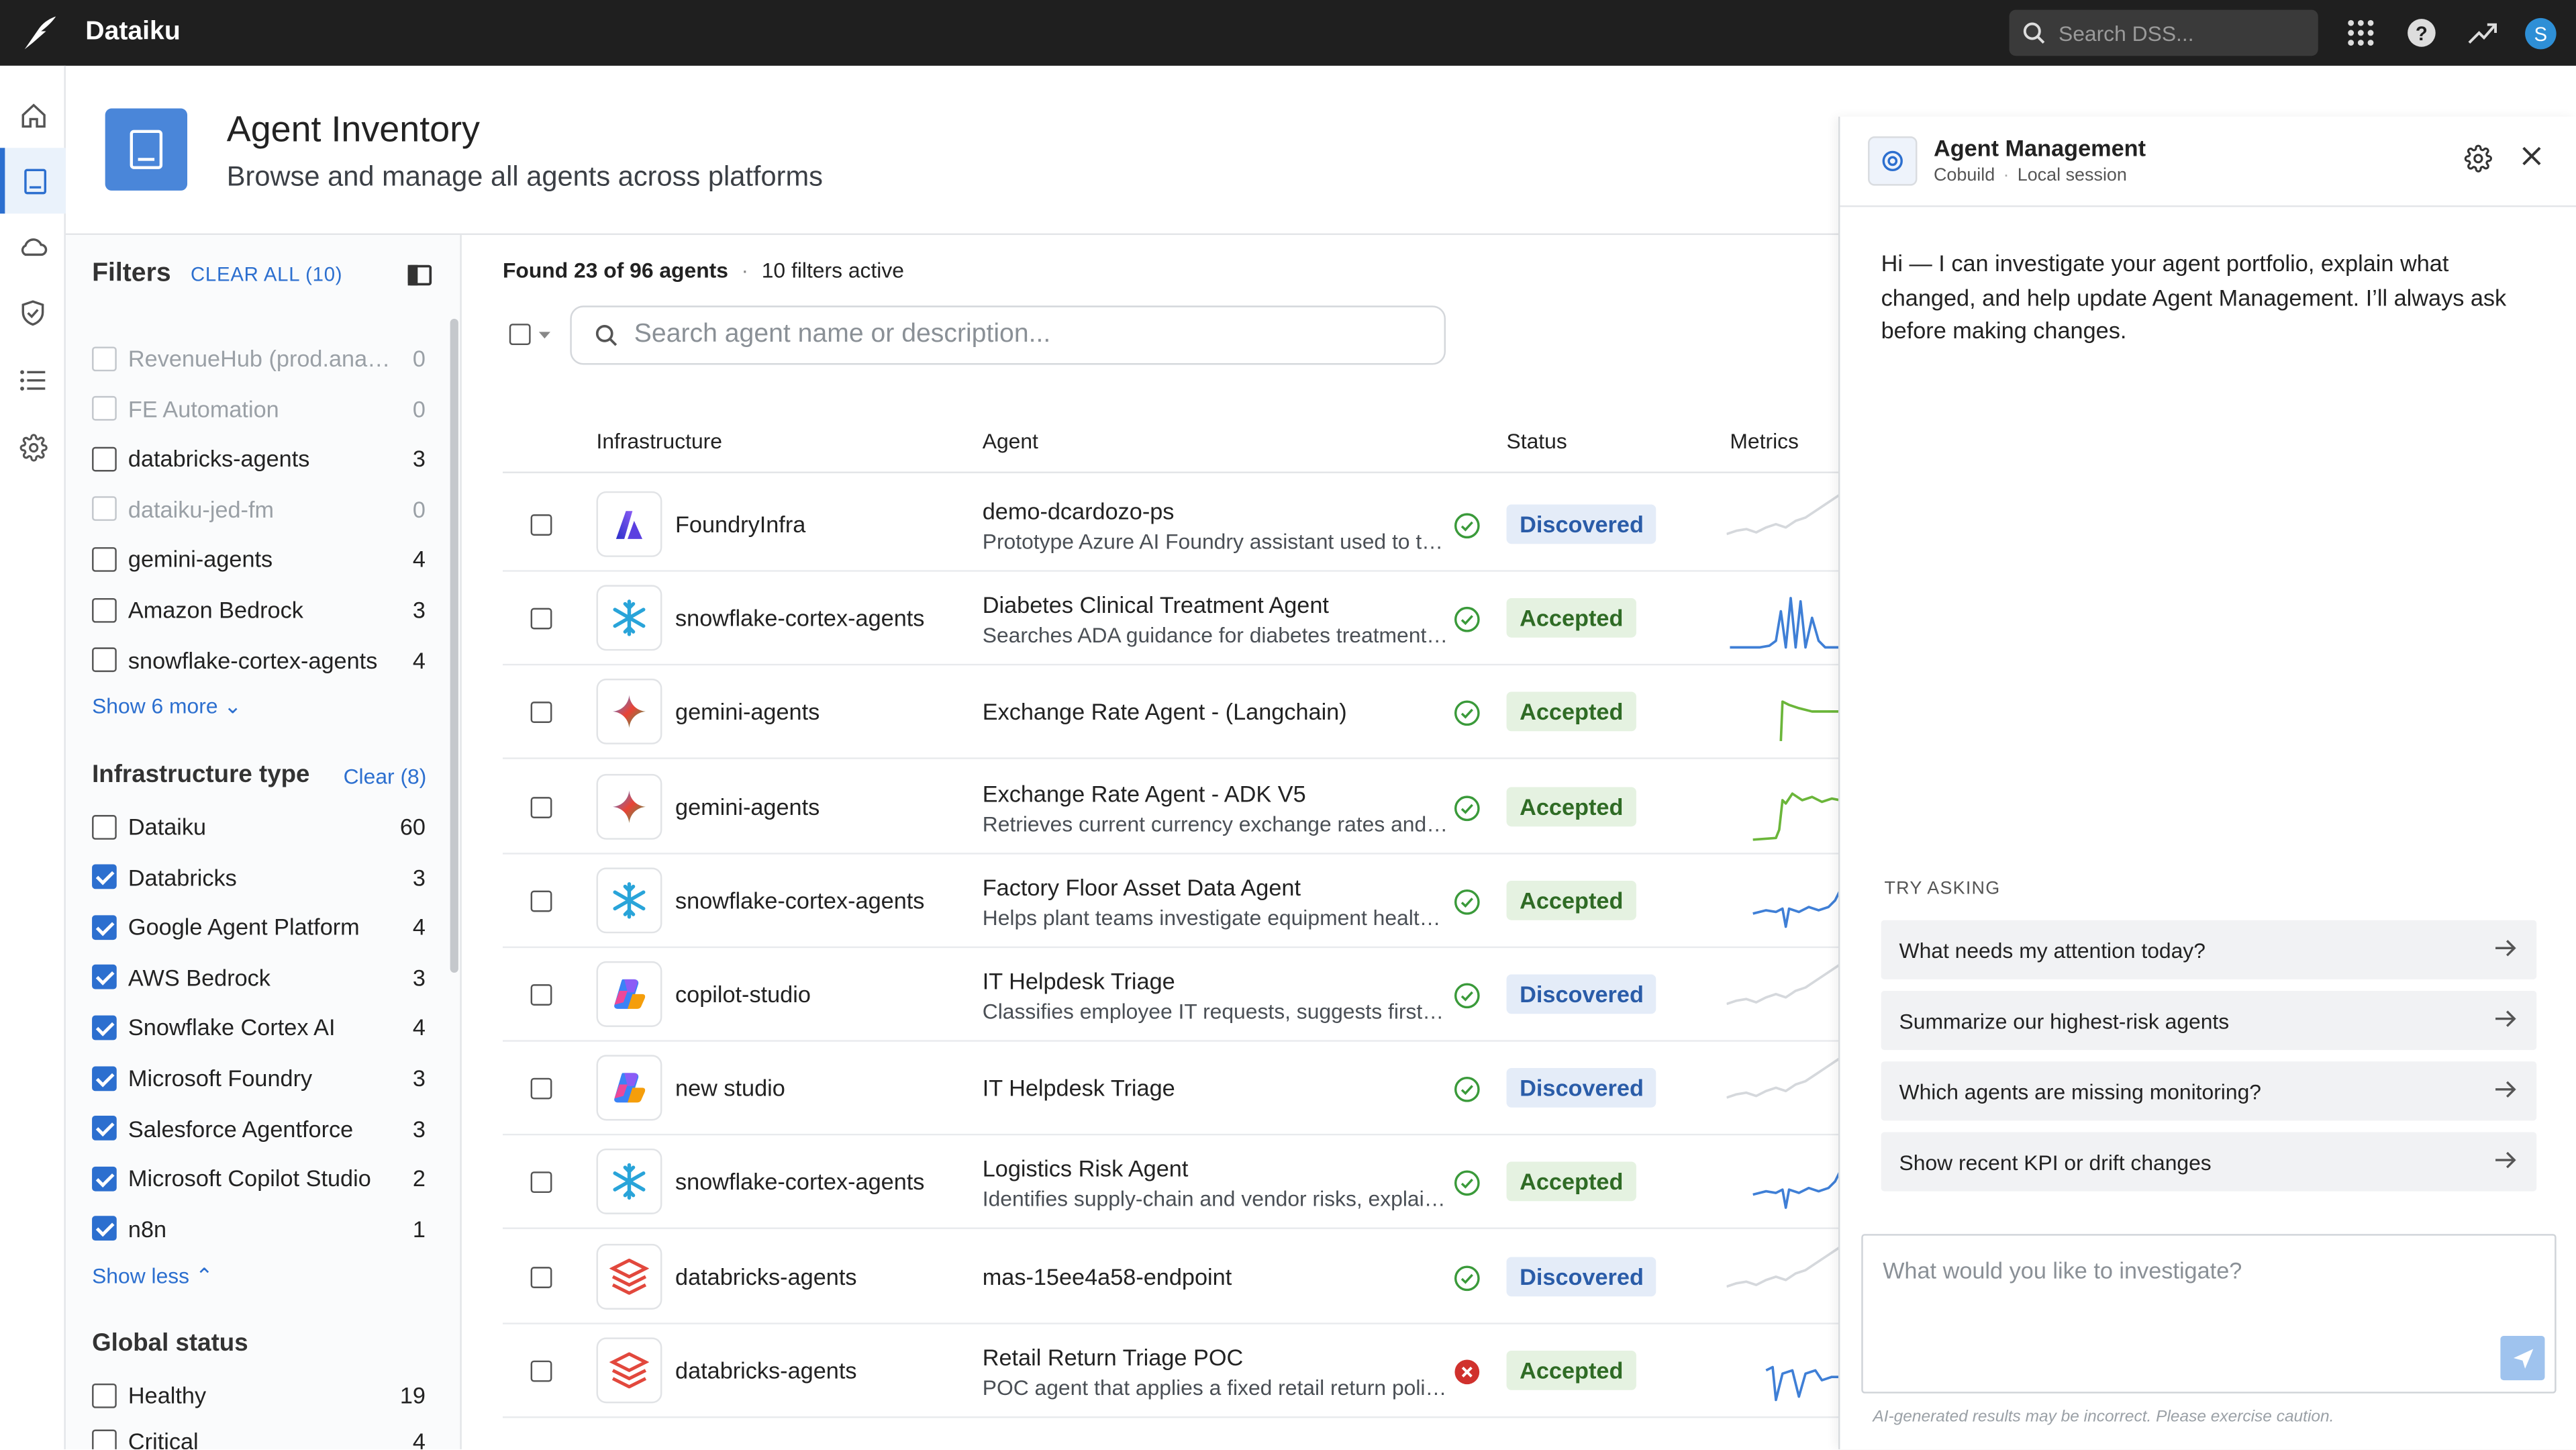  What do you see at coordinates (1537, 441) in the screenshot?
I see `col-status: Status` at bounding box center [1537, 441].